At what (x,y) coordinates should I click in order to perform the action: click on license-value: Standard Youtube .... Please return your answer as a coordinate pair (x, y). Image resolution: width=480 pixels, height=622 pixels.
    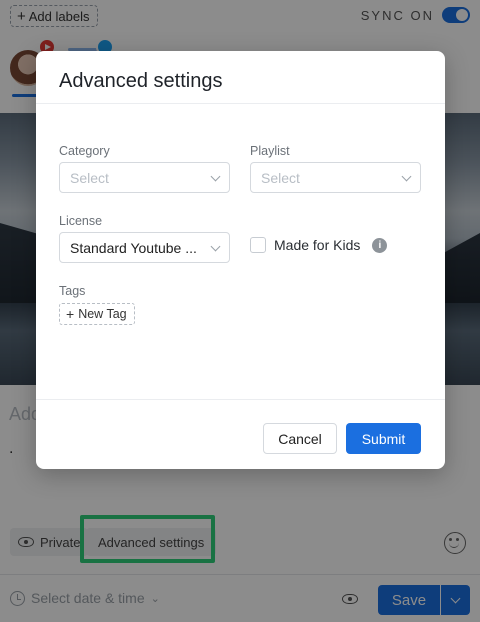
    Looking at the image, I should click on (133, 247).